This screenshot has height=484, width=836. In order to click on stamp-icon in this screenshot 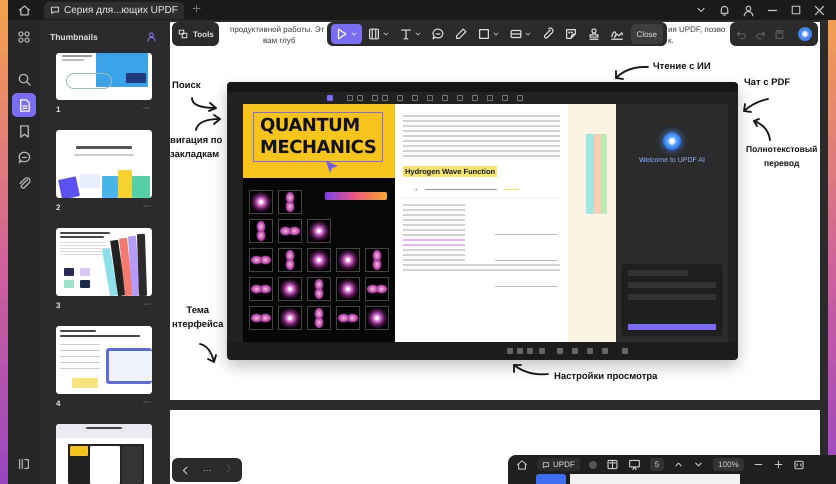, I will do `click(594, 34)`.